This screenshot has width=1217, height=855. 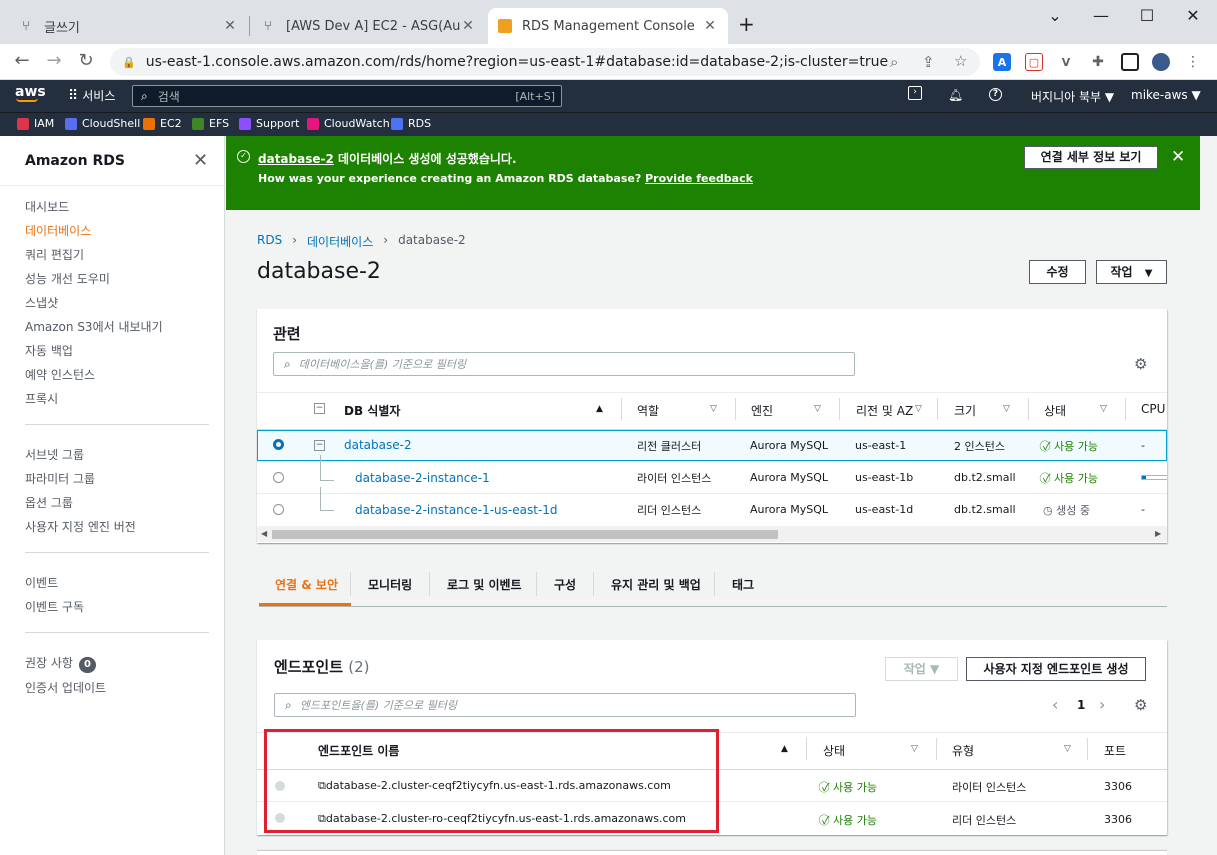 What do you see at coordinates (60, 374) in the screenshot?
I see `sidebar-item-reserved-instances: 예약 인스턴스` at bounding box center [60, 374].